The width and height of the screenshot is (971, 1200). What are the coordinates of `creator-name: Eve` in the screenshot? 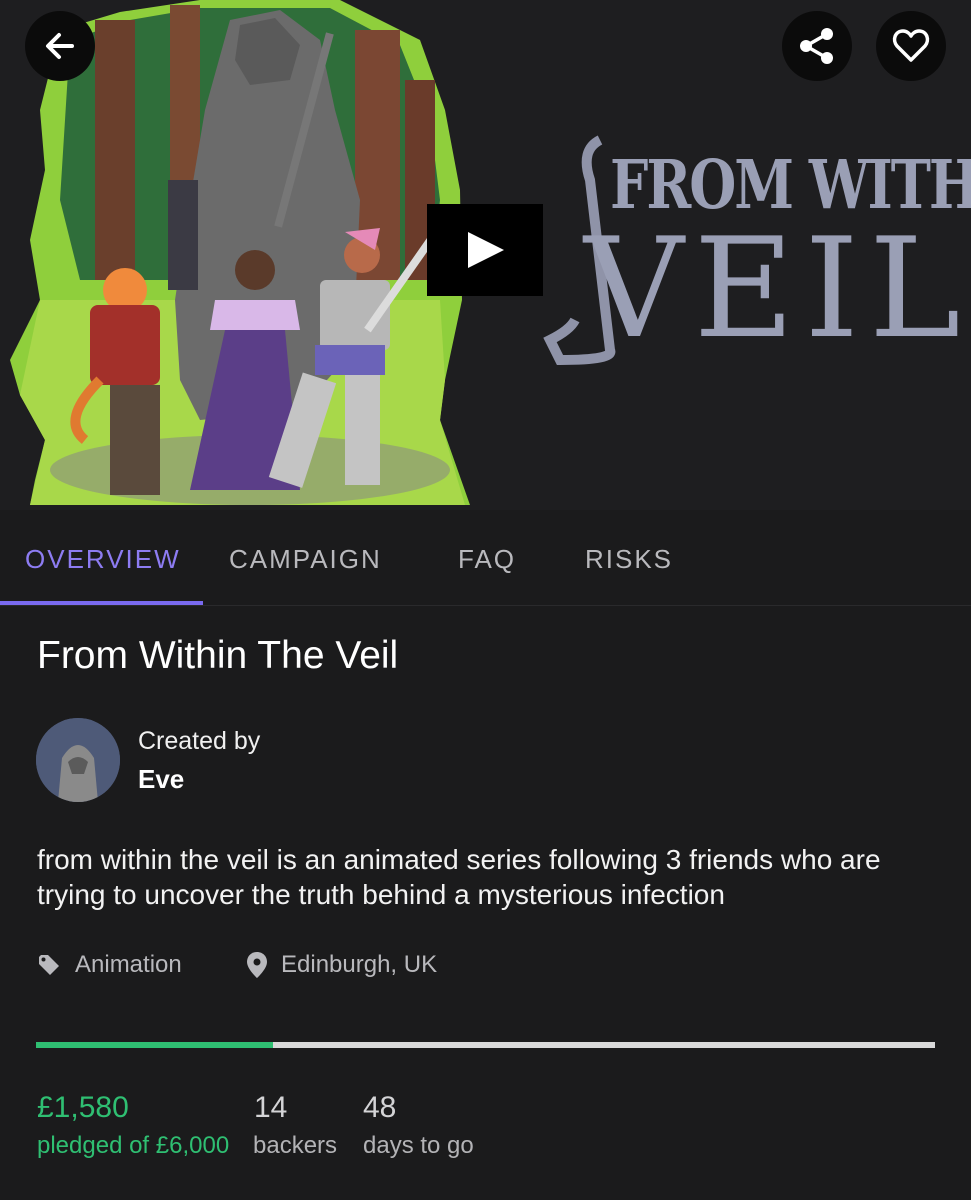 It's located at (161, 779).